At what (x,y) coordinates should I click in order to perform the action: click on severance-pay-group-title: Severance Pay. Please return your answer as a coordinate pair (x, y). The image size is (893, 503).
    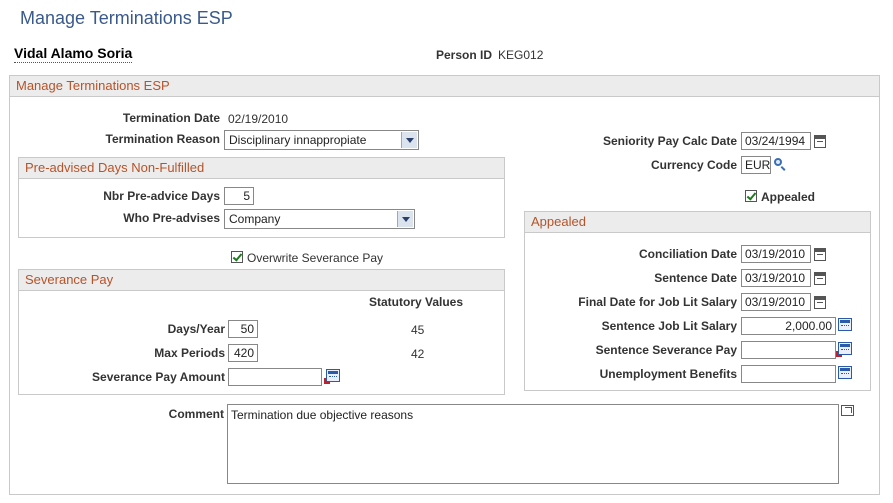
    Looking at the image, I should click on (261, 280).